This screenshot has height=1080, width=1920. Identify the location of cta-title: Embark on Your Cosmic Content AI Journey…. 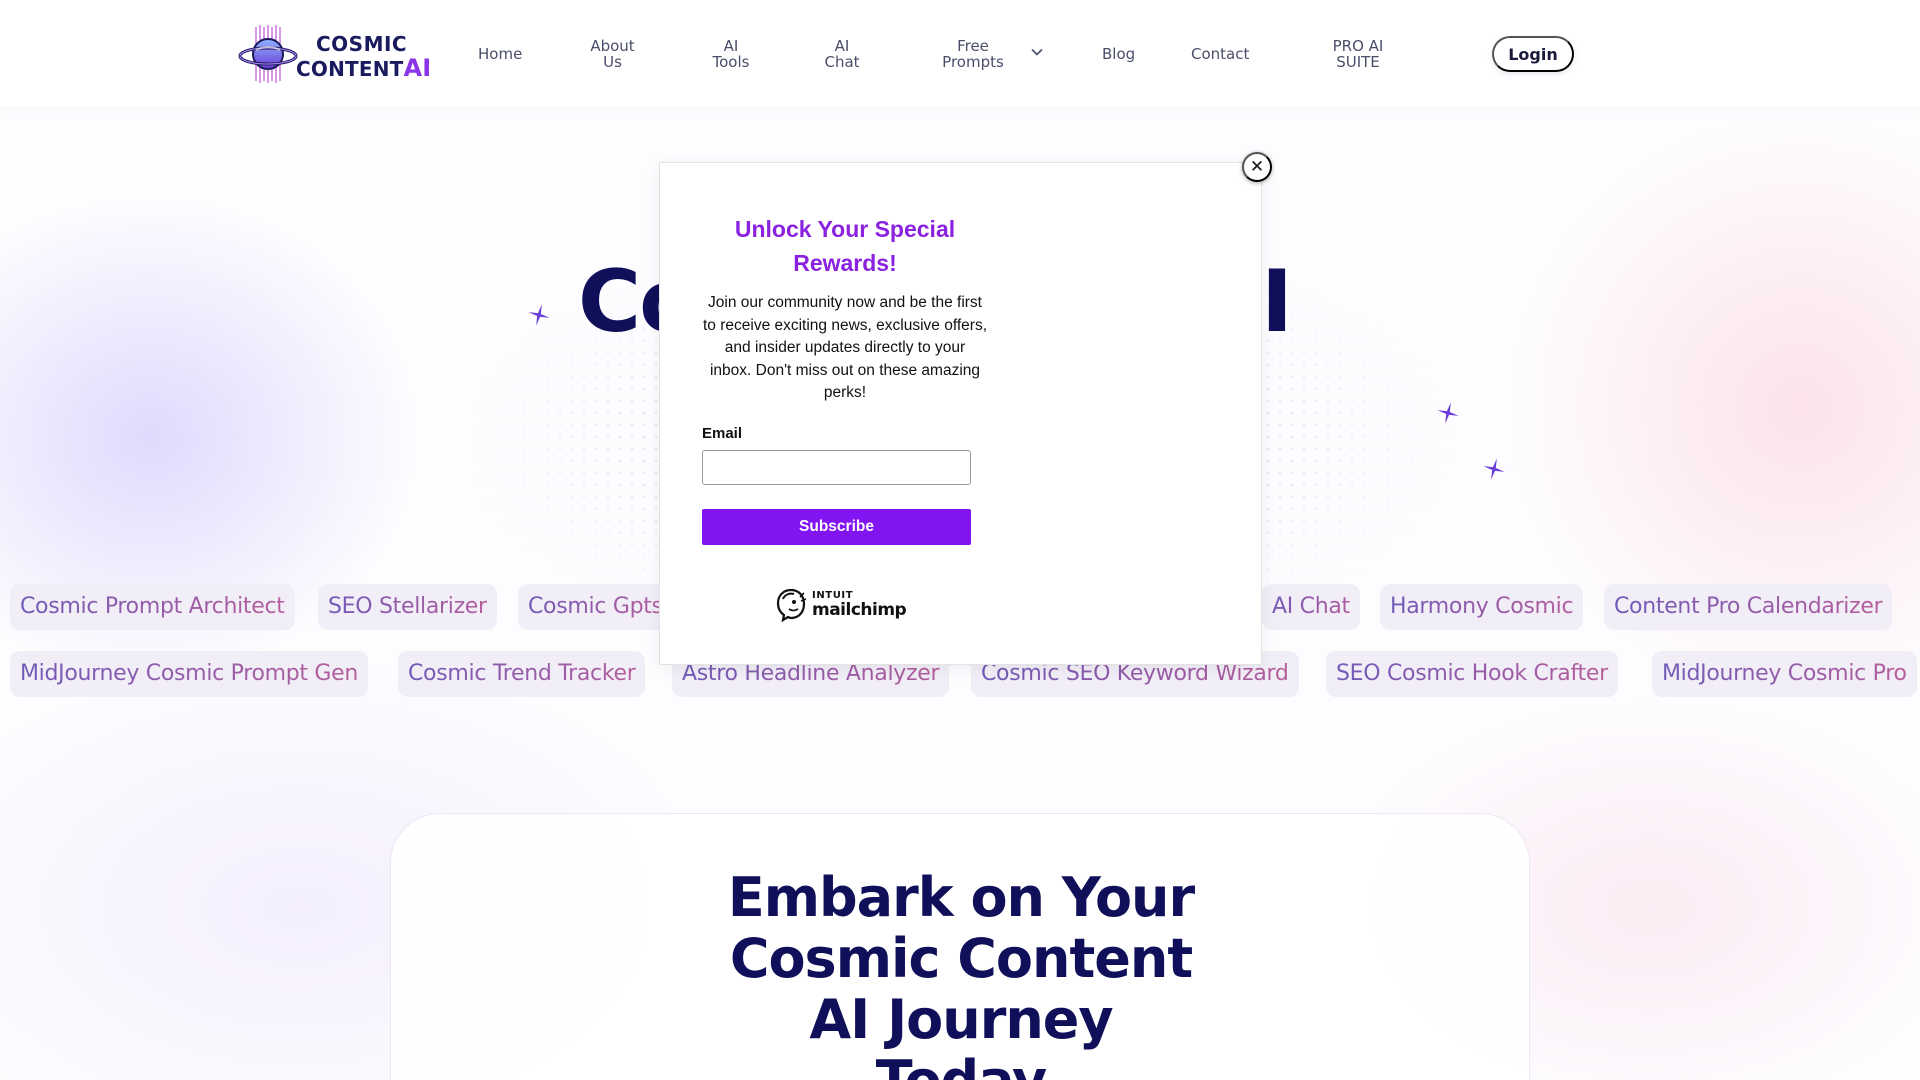
(961, 973).